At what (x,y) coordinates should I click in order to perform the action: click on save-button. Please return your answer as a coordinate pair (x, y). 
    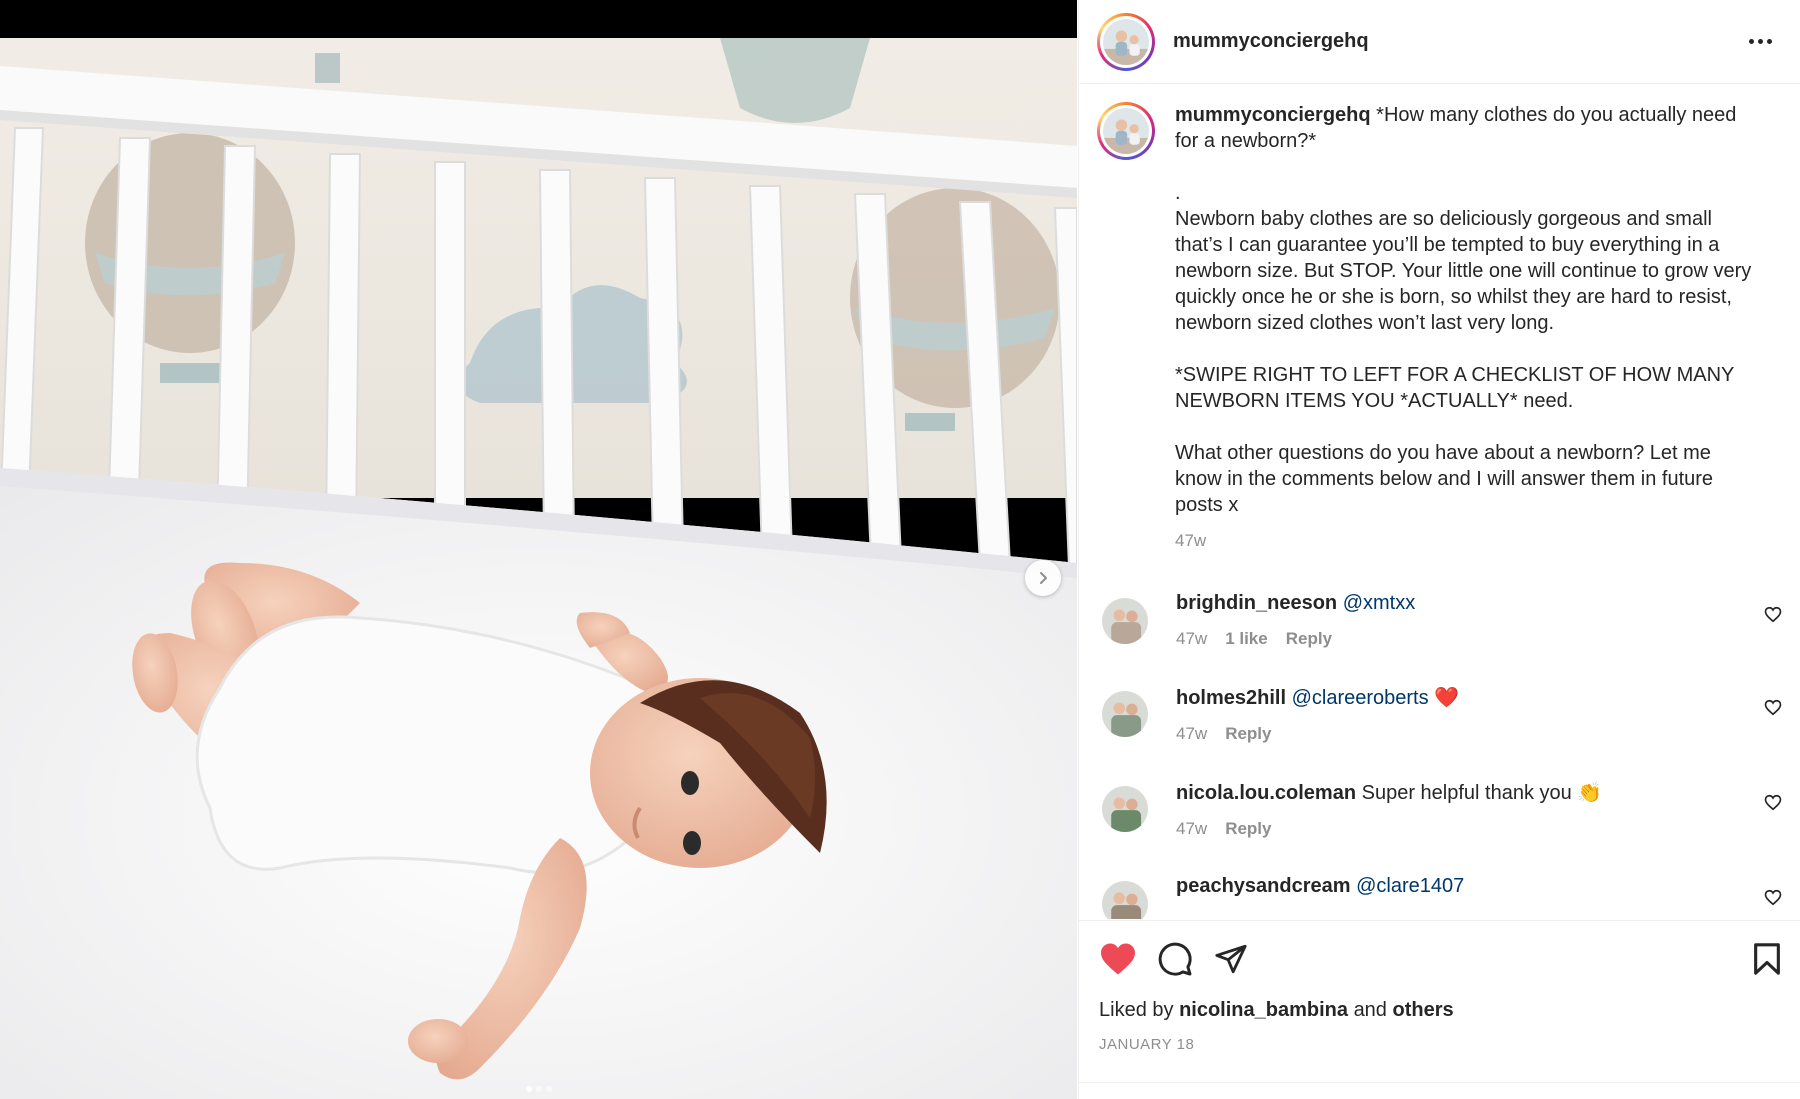
    Looking at the image, I should click on (1767, 959).